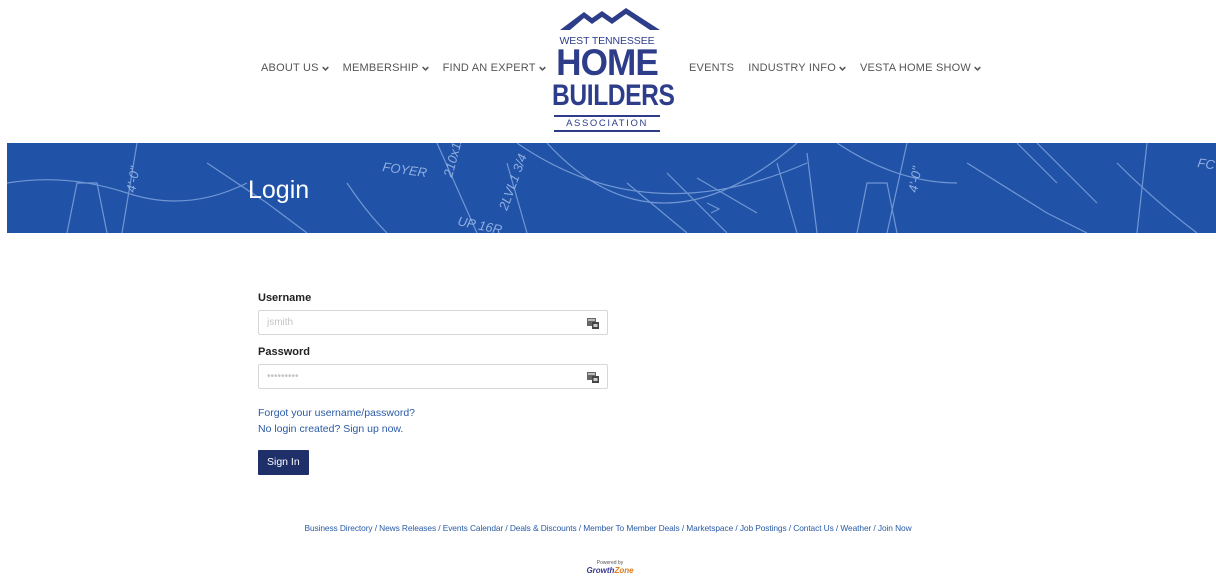 This screenshot has width=1216, height=579. What do you see at coordinates (407, 528) in the screenshot?
I see `footer-link-news-releases: News Releases` at bounding box center [407, 528].